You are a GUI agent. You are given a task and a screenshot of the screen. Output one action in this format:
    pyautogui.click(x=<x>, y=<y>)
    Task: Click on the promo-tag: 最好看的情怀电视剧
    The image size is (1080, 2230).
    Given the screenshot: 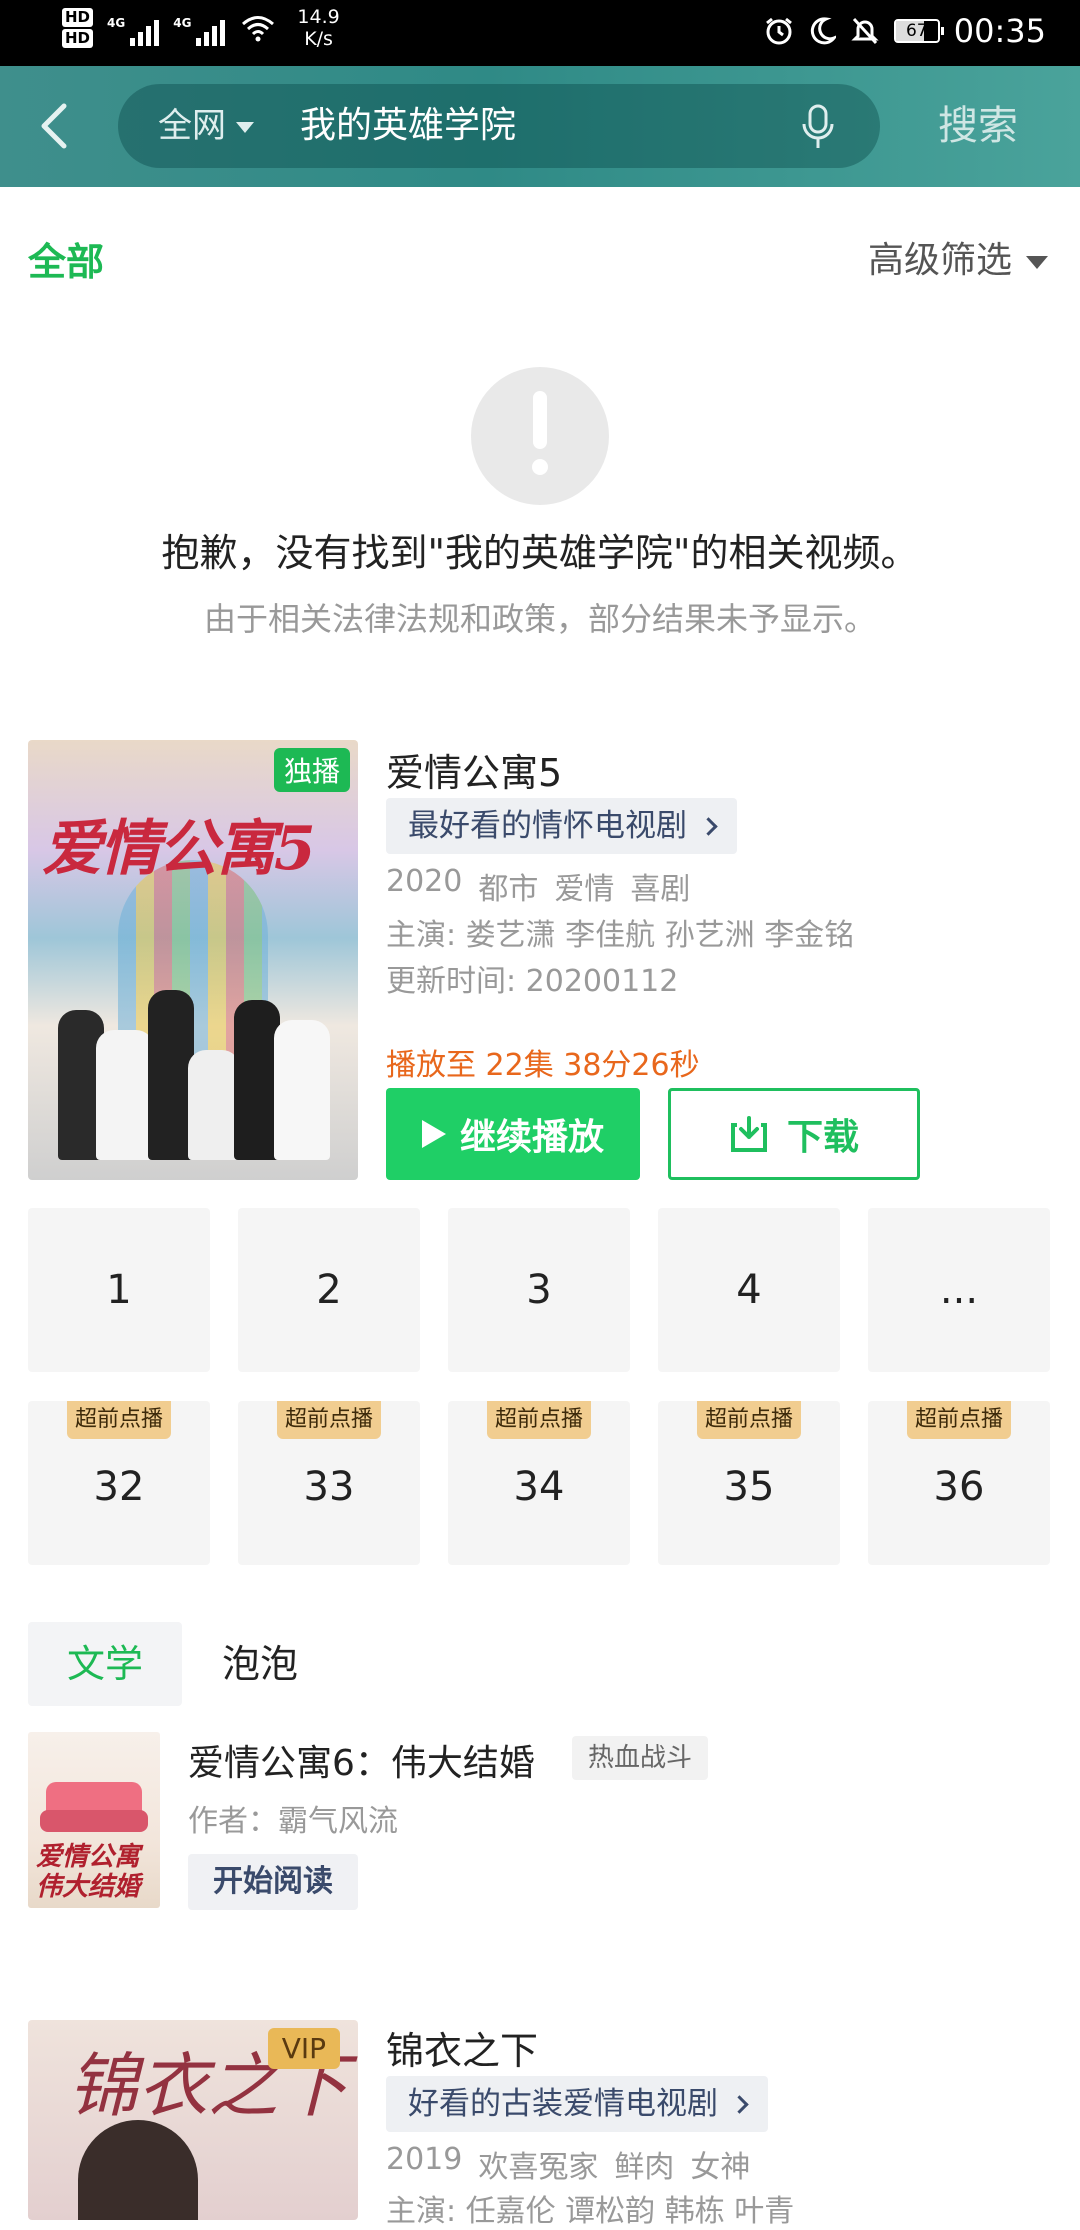 What is the action you would take?
    pyautogui.click(x=561, y=826)
    